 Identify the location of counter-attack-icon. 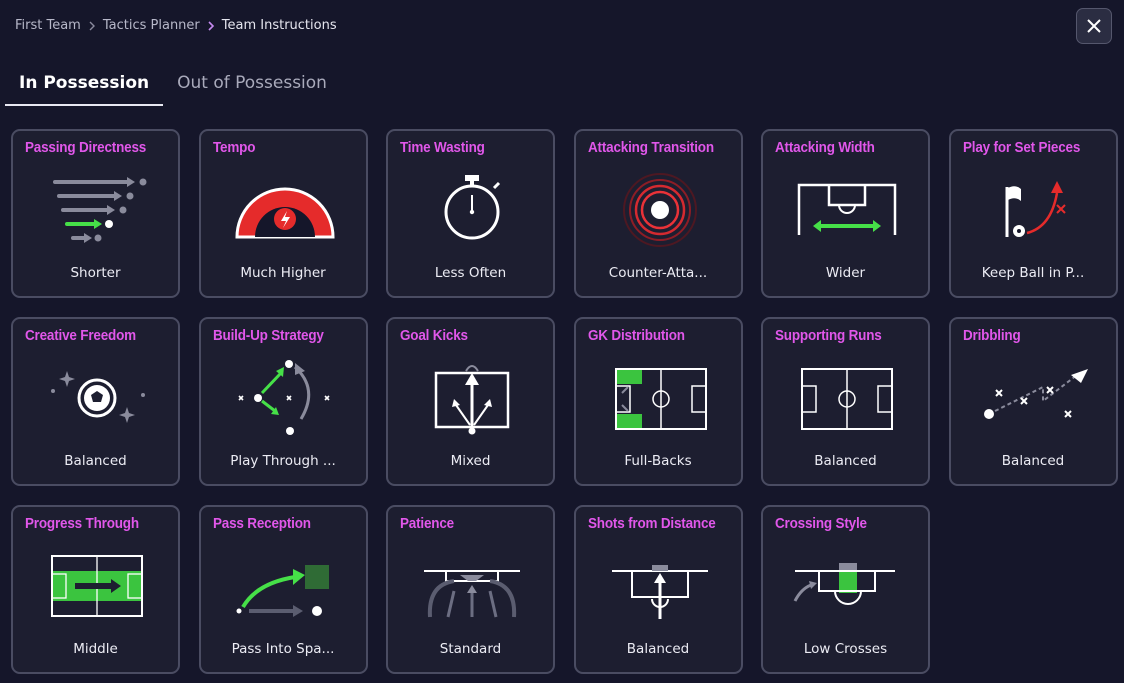
(659, 210).